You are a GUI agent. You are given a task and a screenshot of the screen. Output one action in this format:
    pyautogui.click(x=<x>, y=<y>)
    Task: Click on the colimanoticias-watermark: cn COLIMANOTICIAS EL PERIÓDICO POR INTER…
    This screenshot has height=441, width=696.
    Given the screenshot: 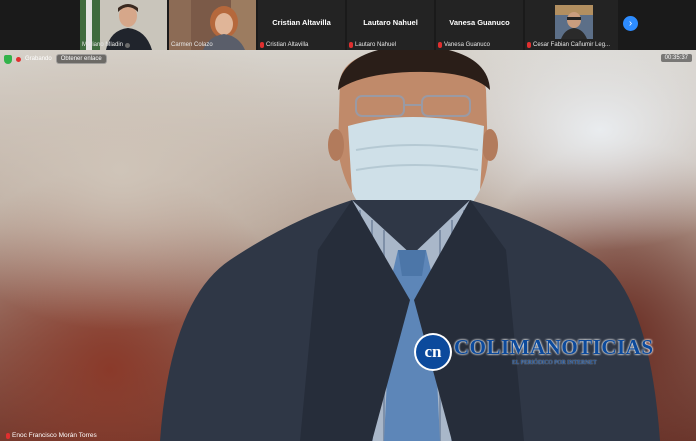 What is the action you would take?
    pyautogui.click(x=541, y=355)
    